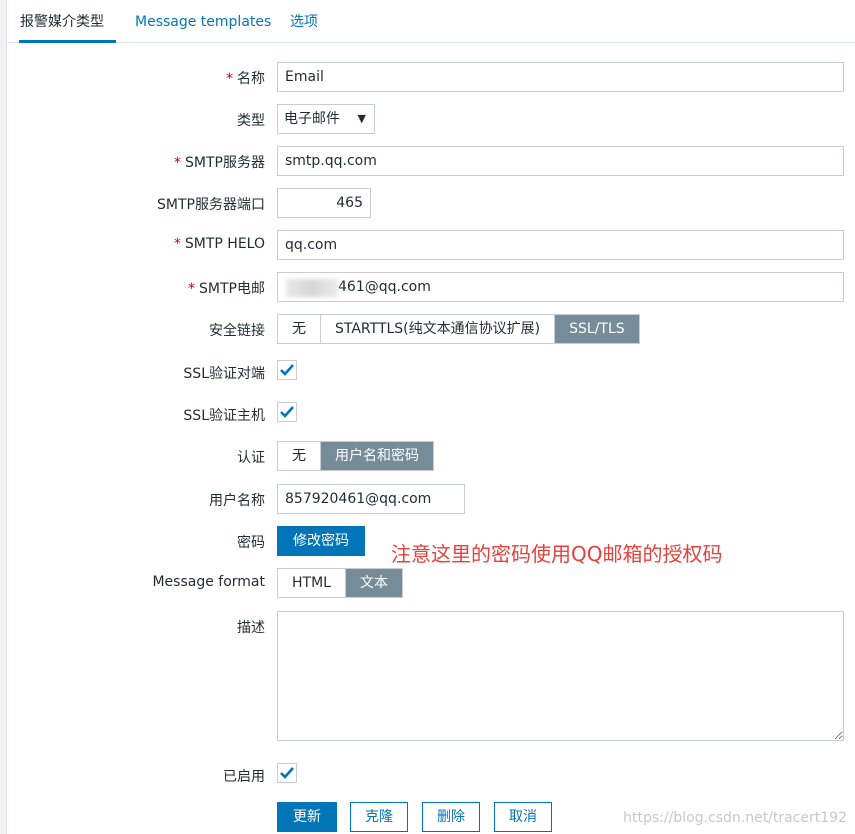 This screenshot has height=834, width=855. Describe the element at coordinates (560, 245) in the screenshot. I see `smtp-helo-input: qq.com` at that location.